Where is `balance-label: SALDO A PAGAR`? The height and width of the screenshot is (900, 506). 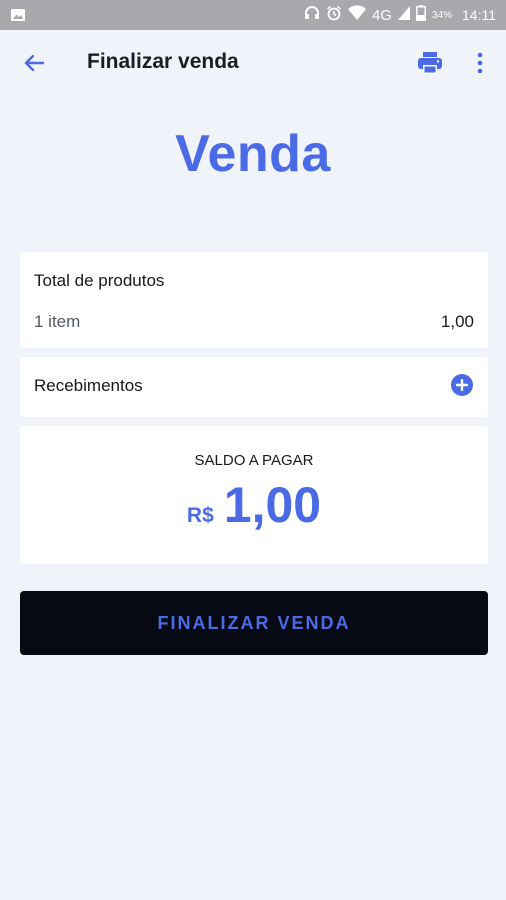 balance-label: SALDO A PAGAR is located at coordinates (254, 460).